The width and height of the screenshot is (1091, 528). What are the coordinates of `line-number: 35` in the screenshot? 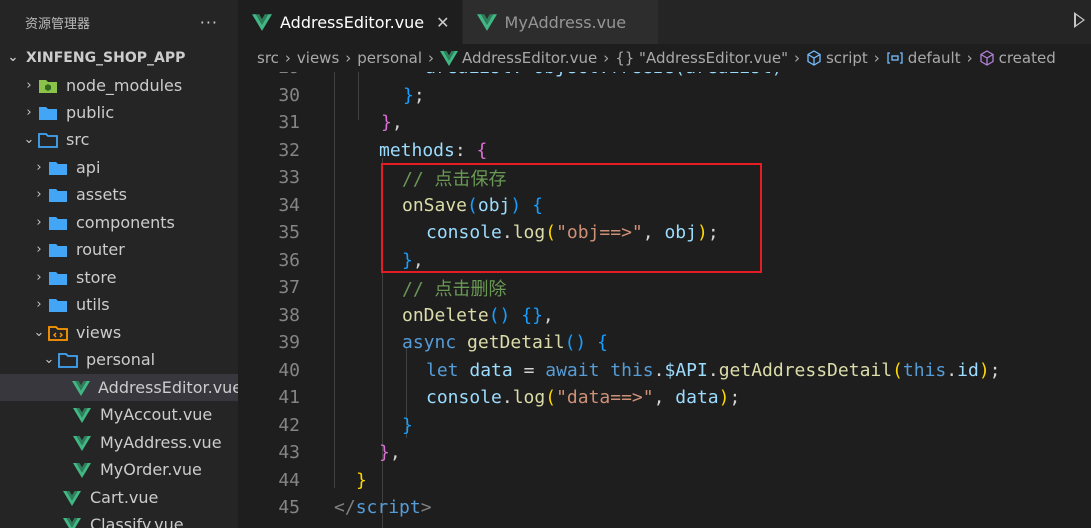 It's located at (289, 233).